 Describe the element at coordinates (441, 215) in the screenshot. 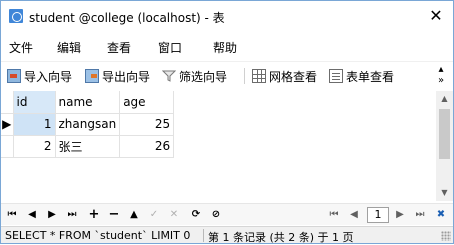

I see `settings-icon: ✖` at that location.